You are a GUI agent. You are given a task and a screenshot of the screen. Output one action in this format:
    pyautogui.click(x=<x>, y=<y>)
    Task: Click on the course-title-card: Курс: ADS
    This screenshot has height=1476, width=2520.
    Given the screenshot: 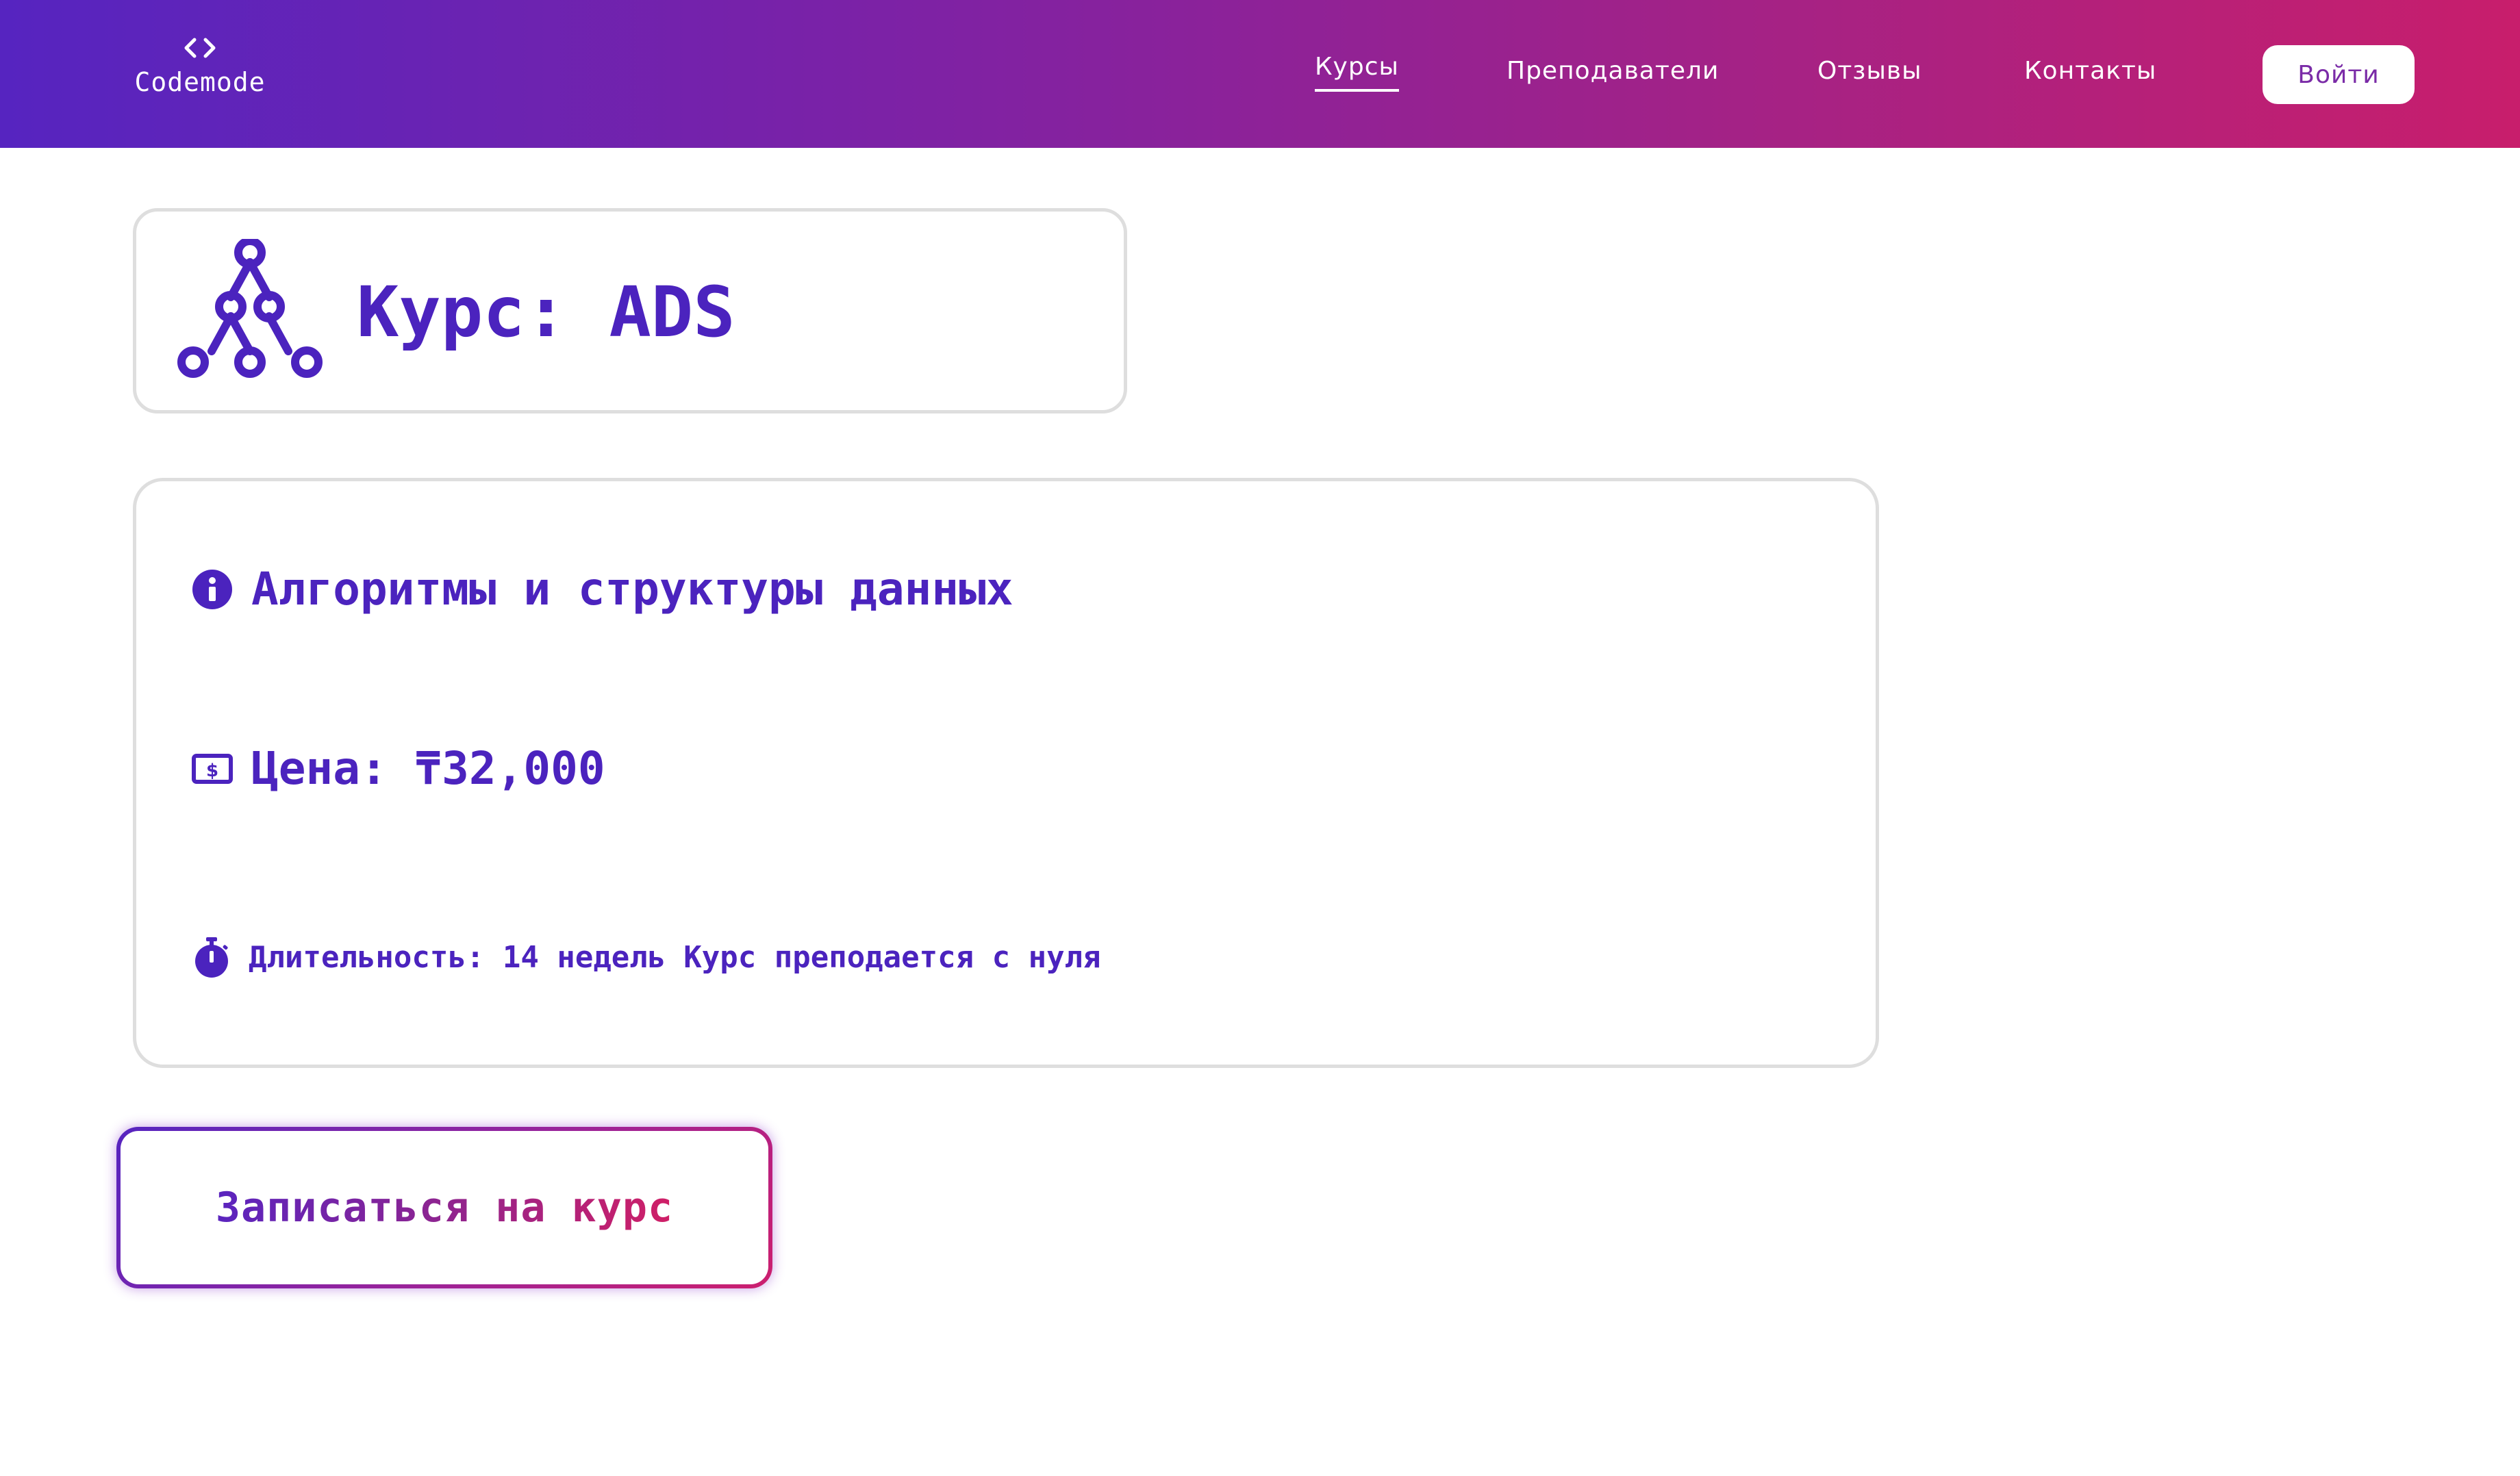 What is the action you would take?
    pyautogui.click(x=630, y=311)
    